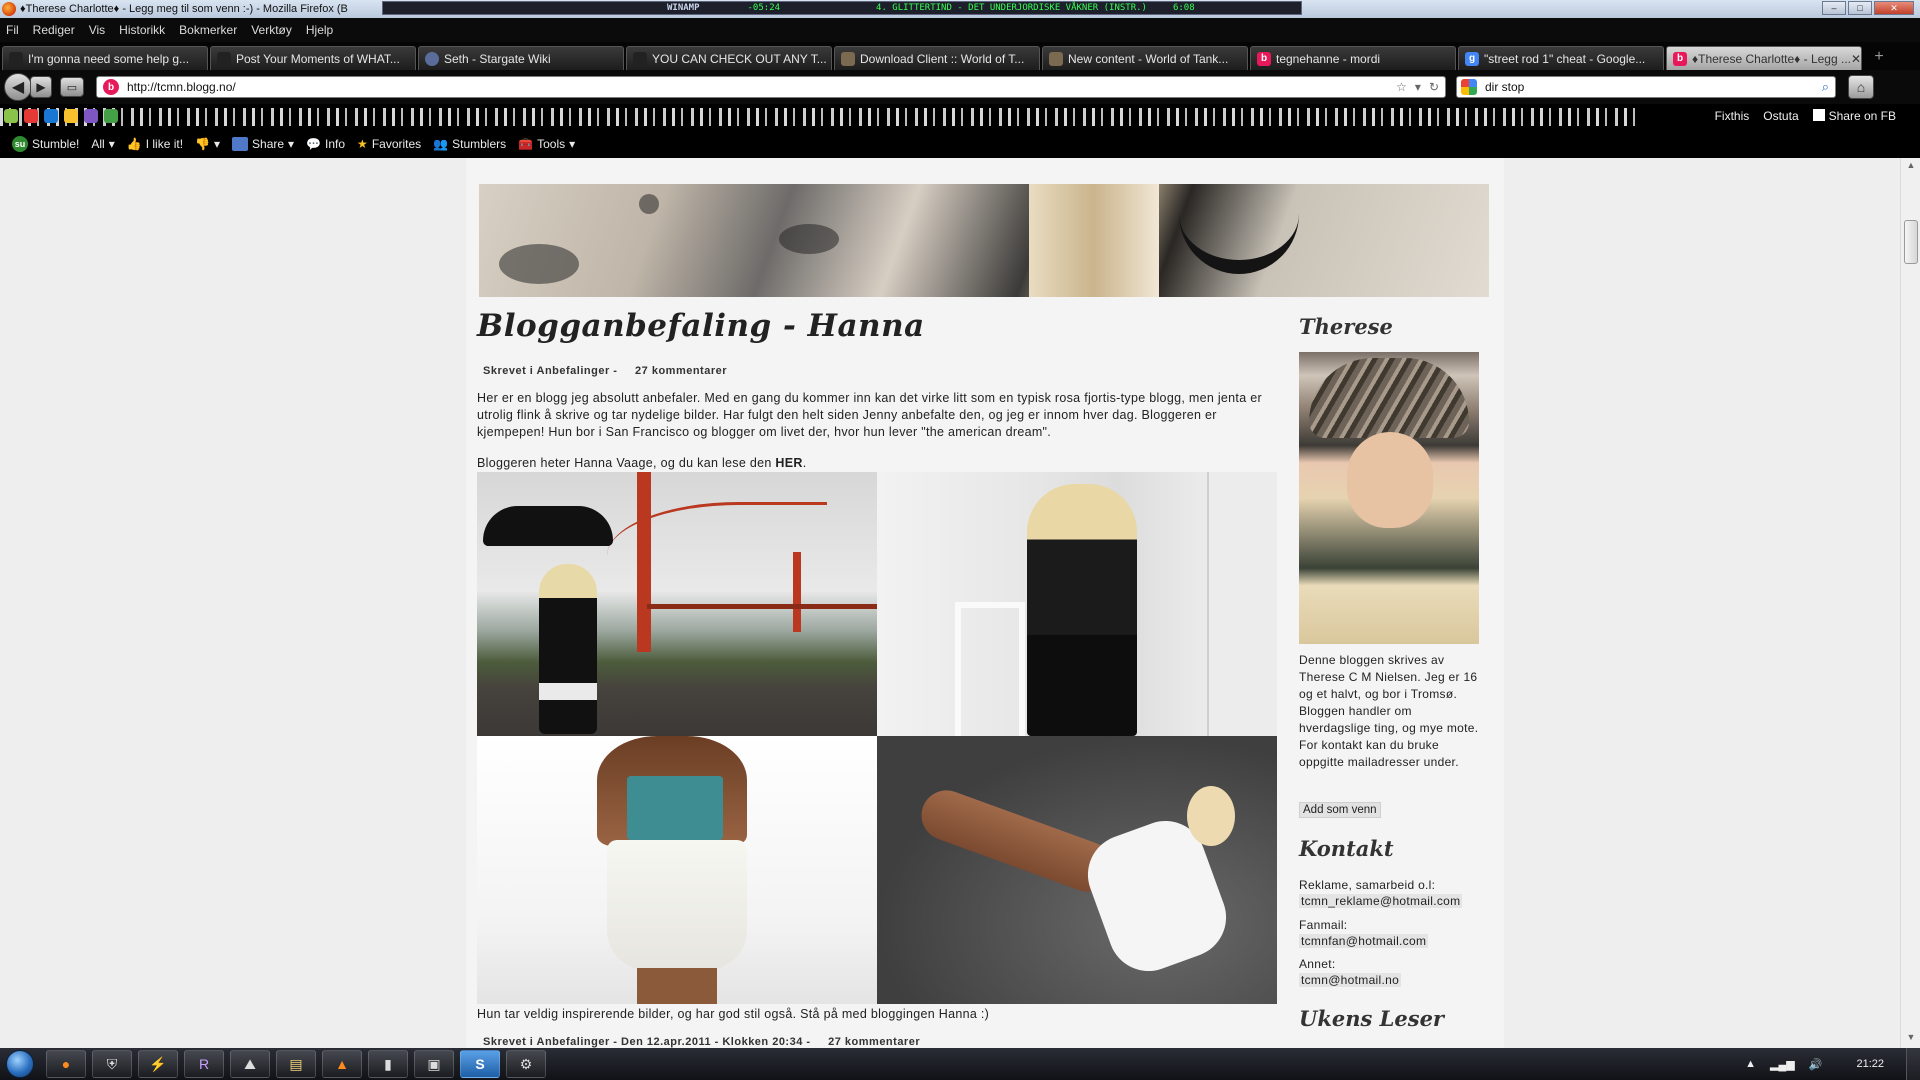 The height and width of the screenshot is (1080, 1920). I want to click on new-tab-button: +, so click(1879, 59).